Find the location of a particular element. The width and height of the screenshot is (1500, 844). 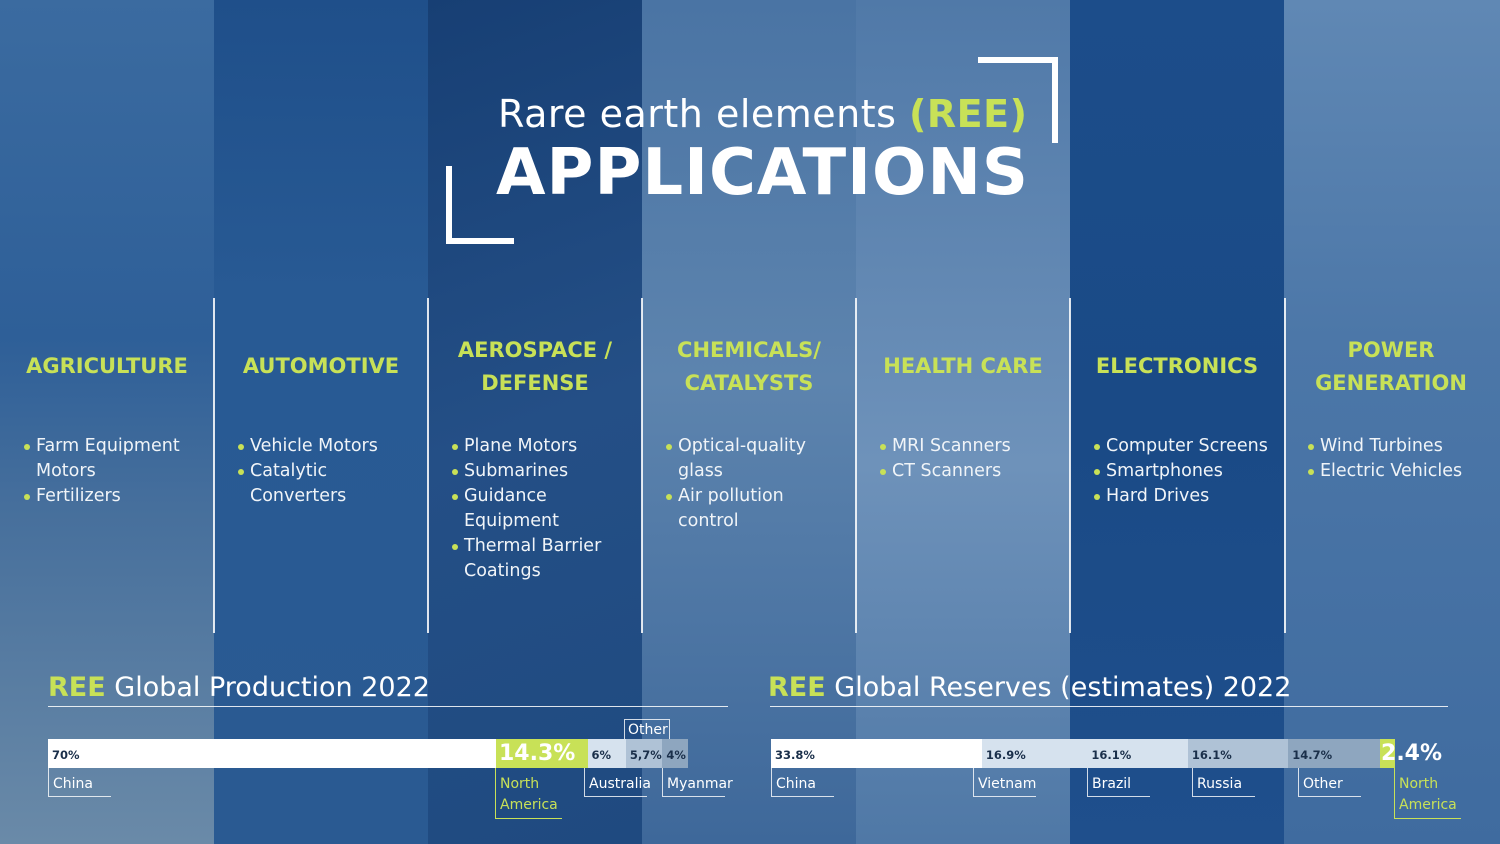

category-item: Farm Equipment Motors is located at coordinates (114, 459).